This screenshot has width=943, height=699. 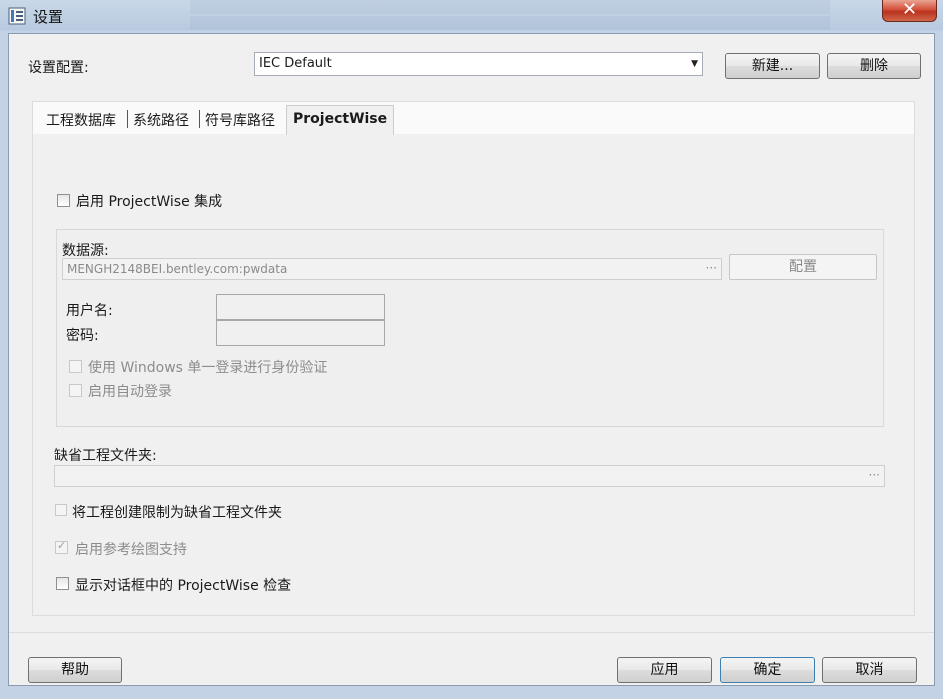 What do you see at coordinates (469, 476) in the screenshot?
I see `default-folder-field: ···` at bounding box center [469, 476].